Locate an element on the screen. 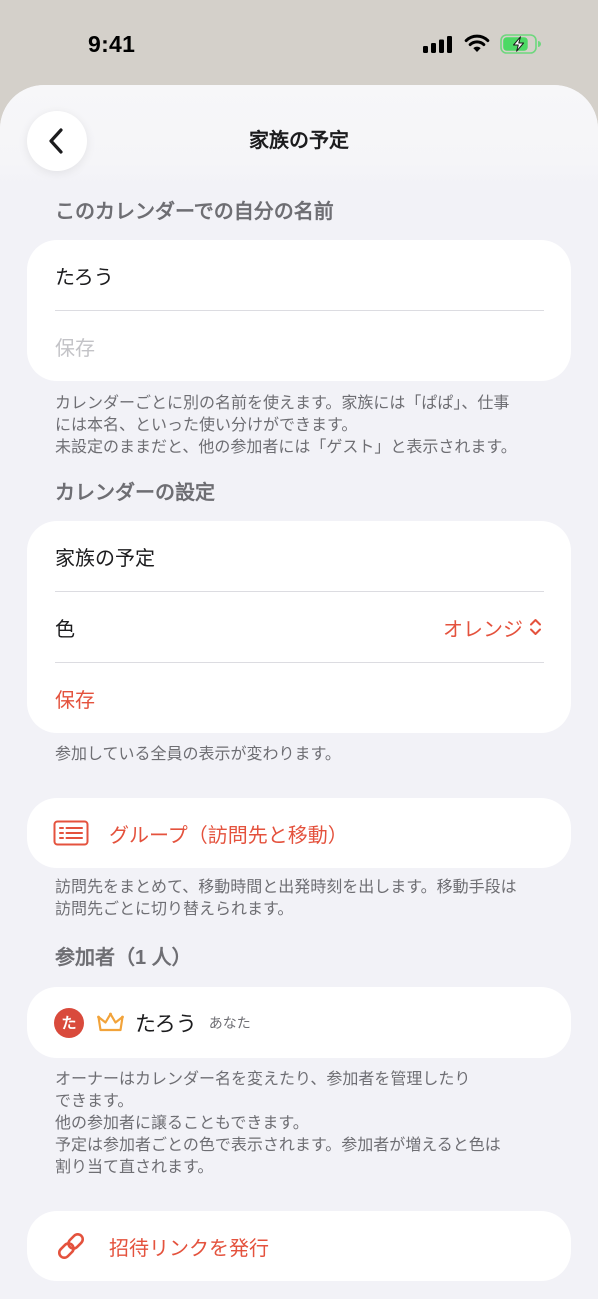  issue-invite-link-button: 招待リンクを発行 is located at coordinates (299, 1246).